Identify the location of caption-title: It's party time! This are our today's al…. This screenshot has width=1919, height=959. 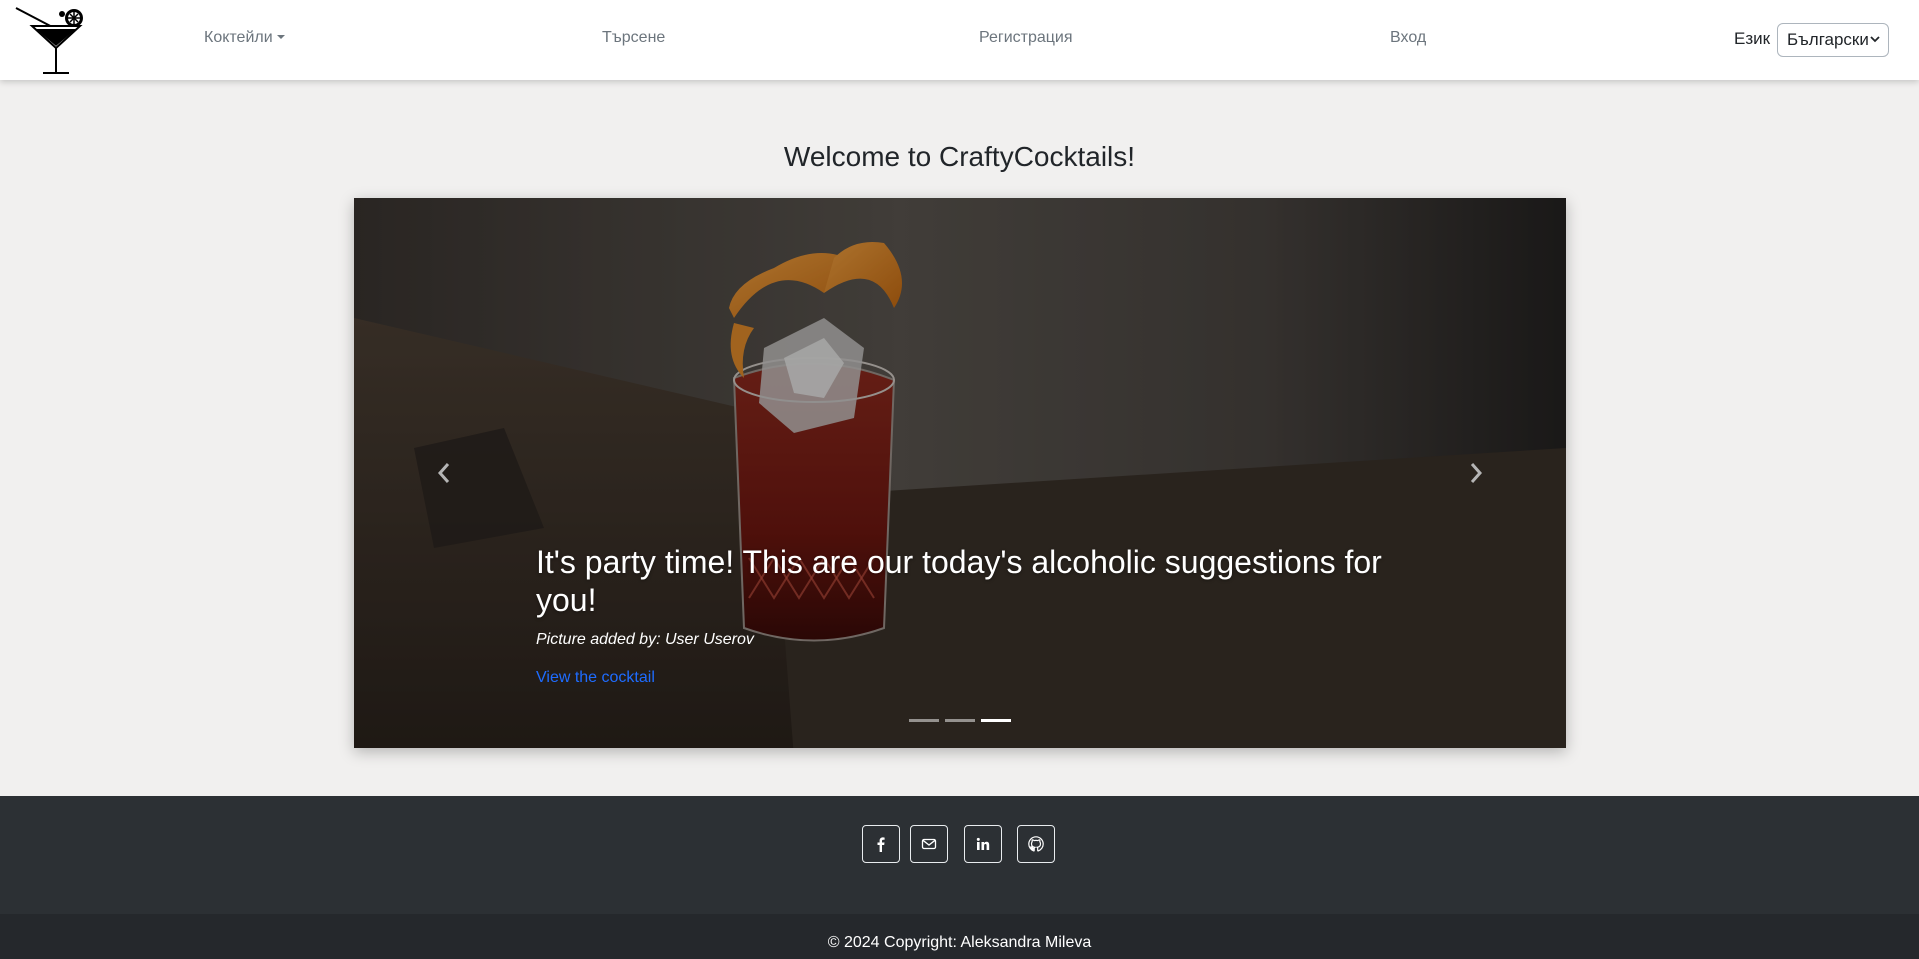
(959, 581).